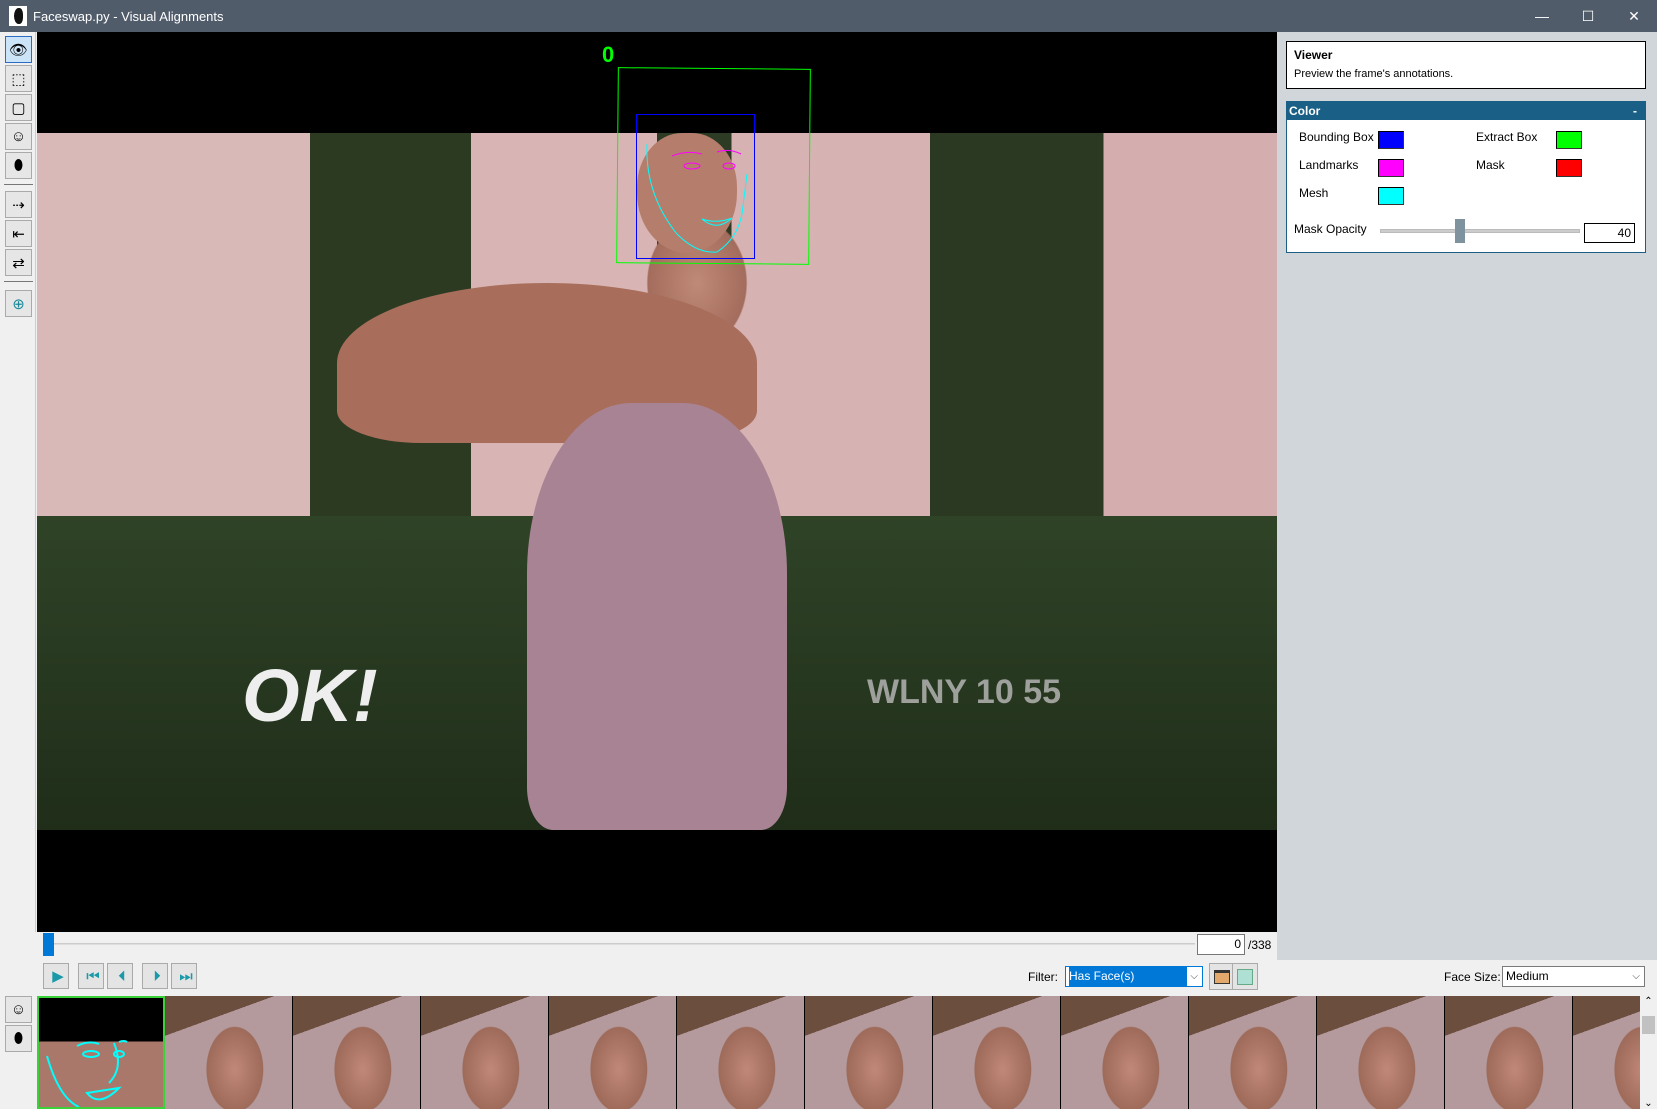 The height and width of the screenshot is (1109, 1657). What do you see at coordinates (1391, 196) in the screenshot?
I see `mesh-color-swatch` at bounding box center [1391, 196].